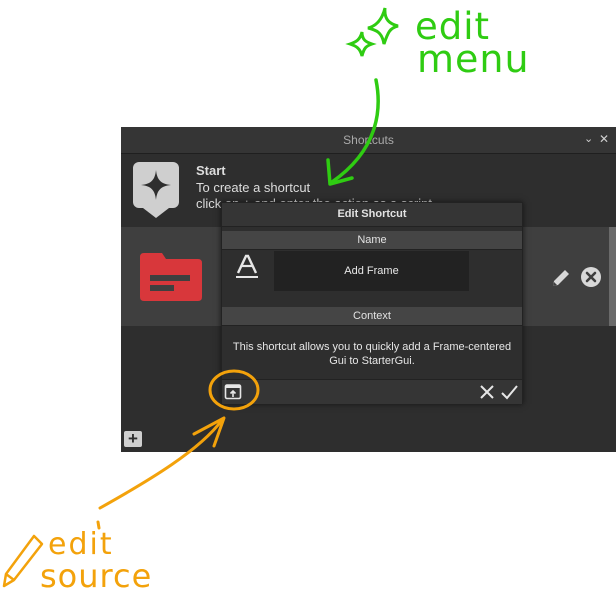 The width and height of the screenshot is (616, 601). What do you see at coordinates (96, 576) in the screenshot?
I see `edit-source-note-line2: source` at bounding box center [96, 576].